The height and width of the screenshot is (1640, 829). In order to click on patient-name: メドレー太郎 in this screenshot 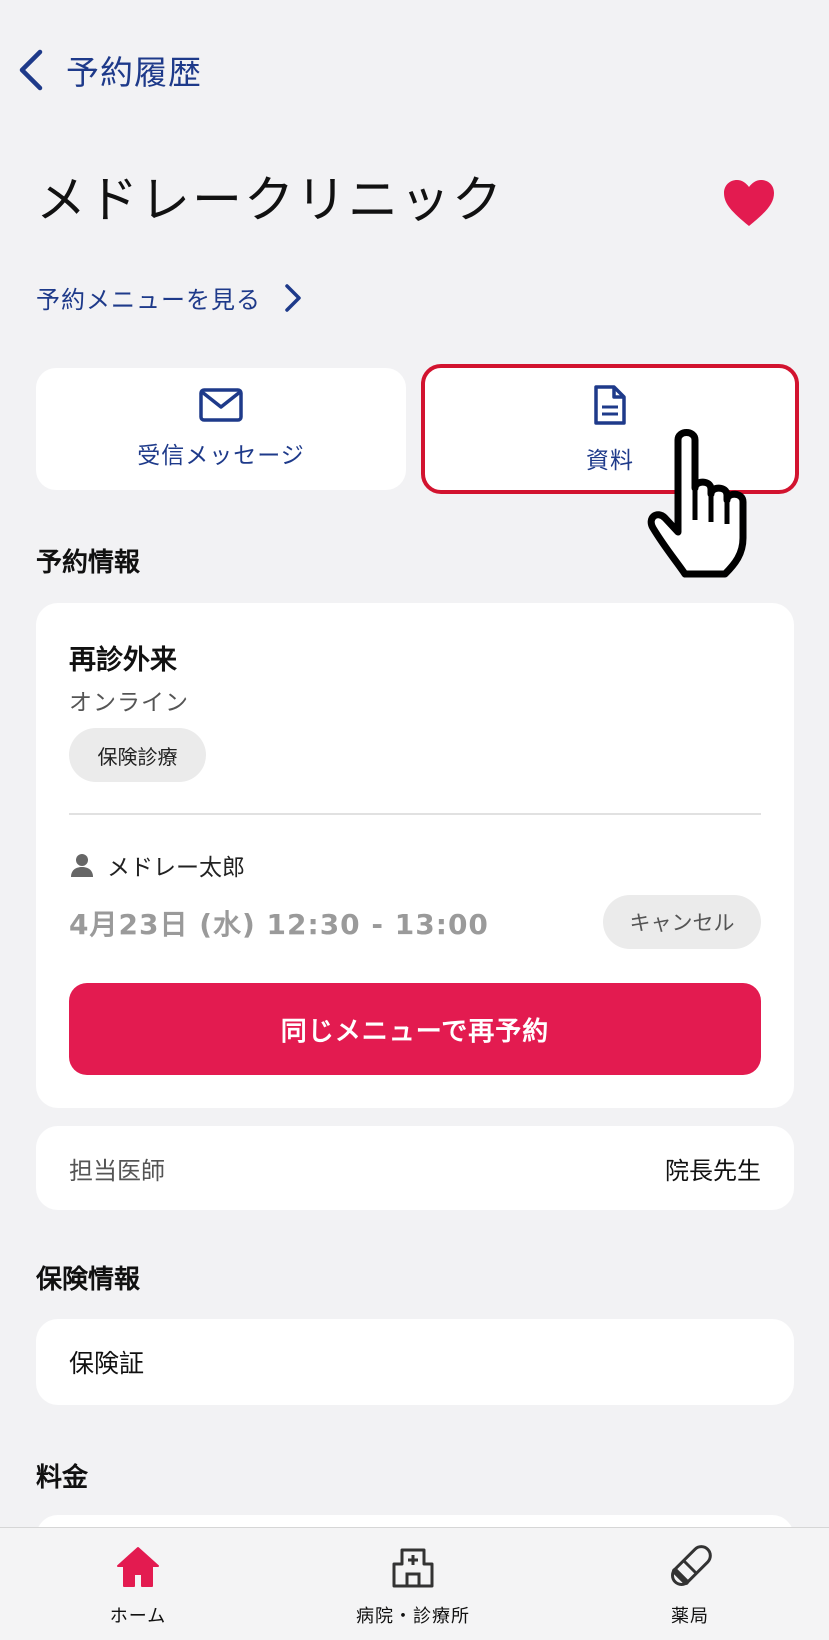, I will do `click(176, 868)`.